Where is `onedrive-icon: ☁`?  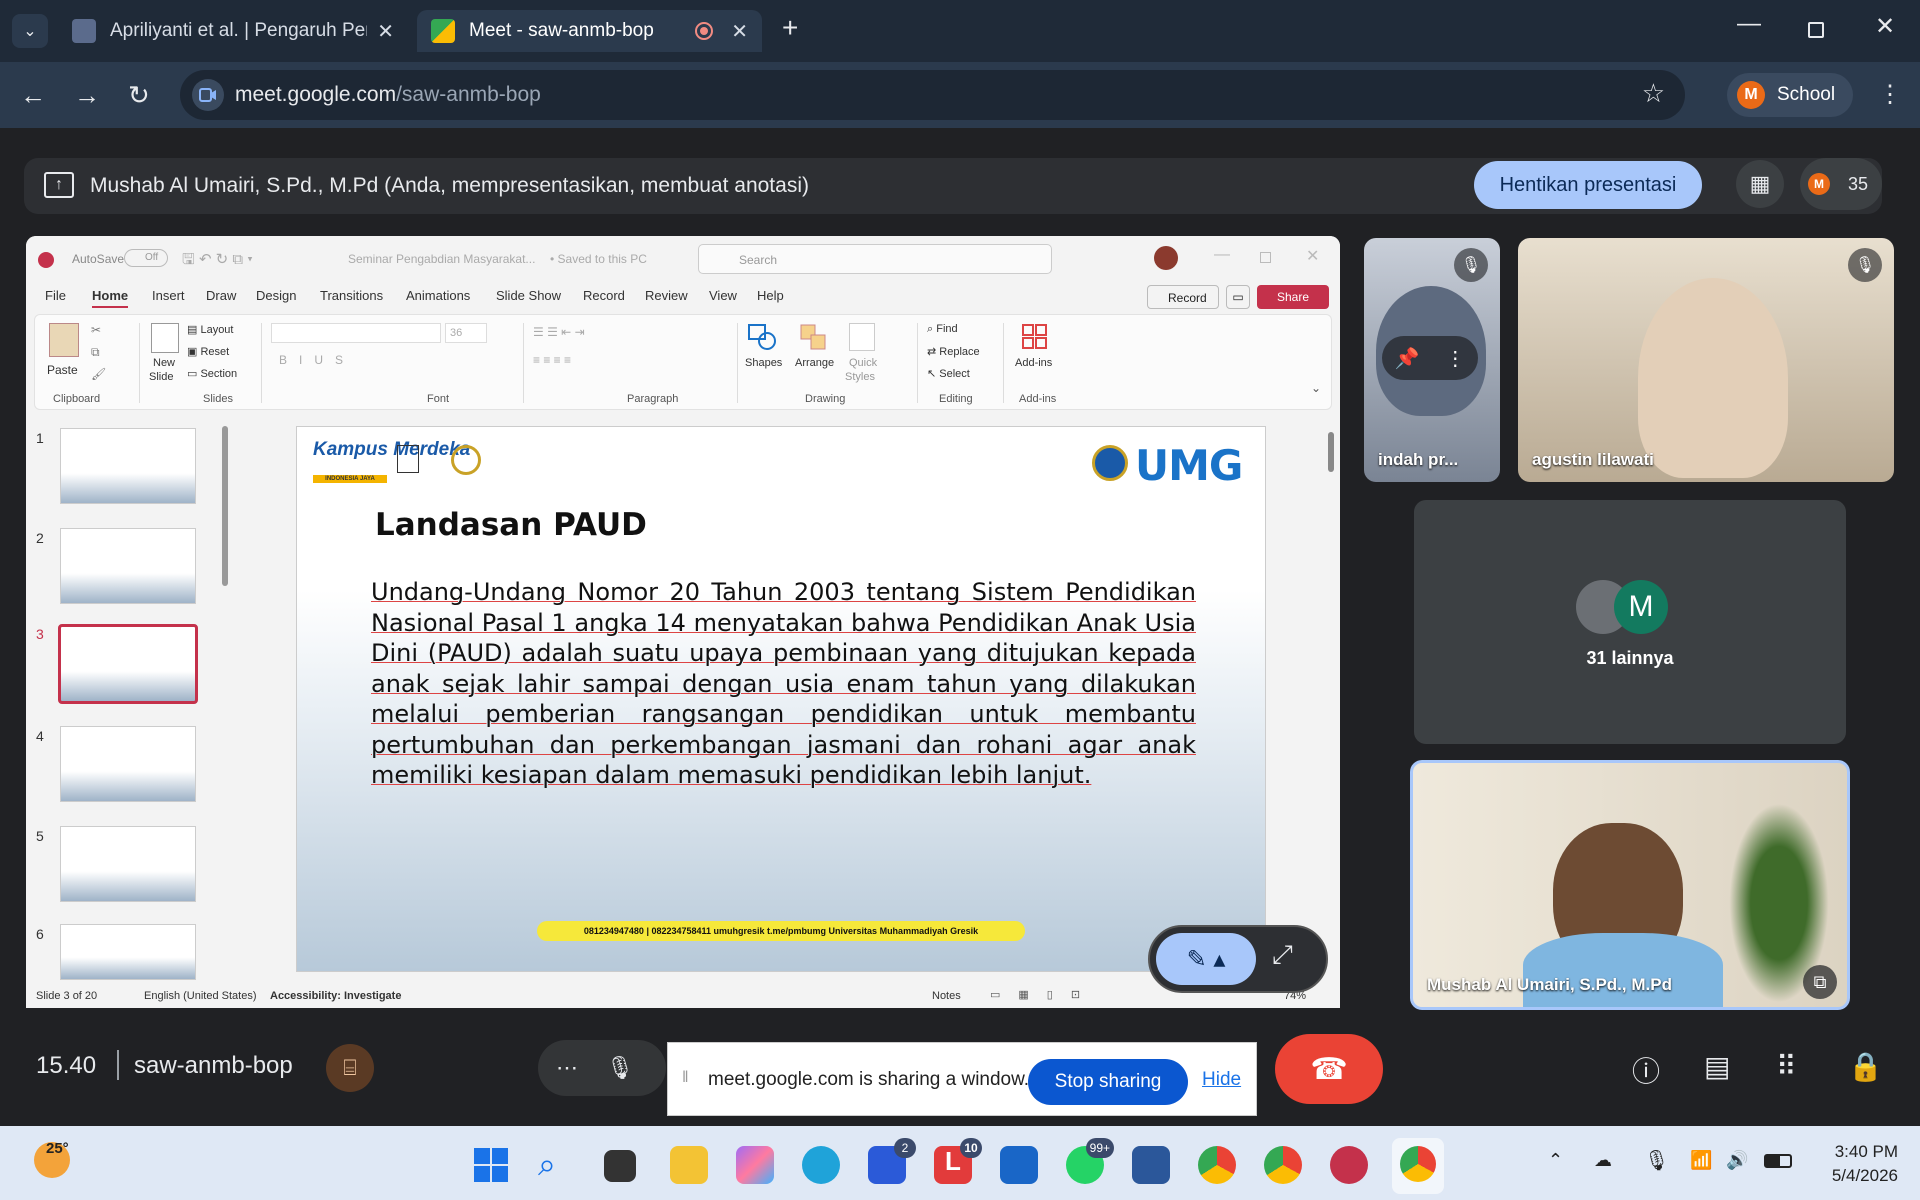
onedrive-icon: ☁ is located at coordinates (1603, 1160).